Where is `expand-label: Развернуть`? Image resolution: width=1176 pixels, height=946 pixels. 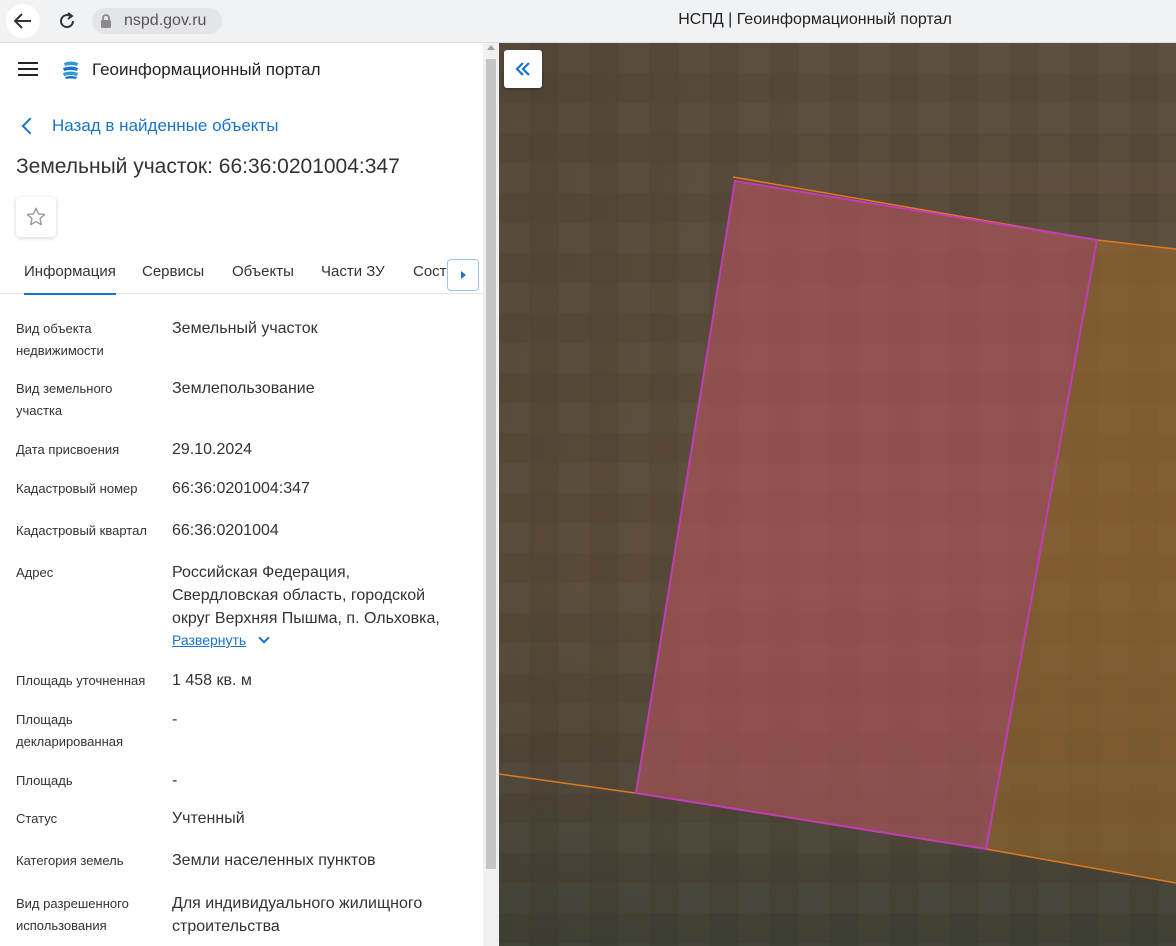
expand-label: Развернуть is located at coordinates (209, 640).